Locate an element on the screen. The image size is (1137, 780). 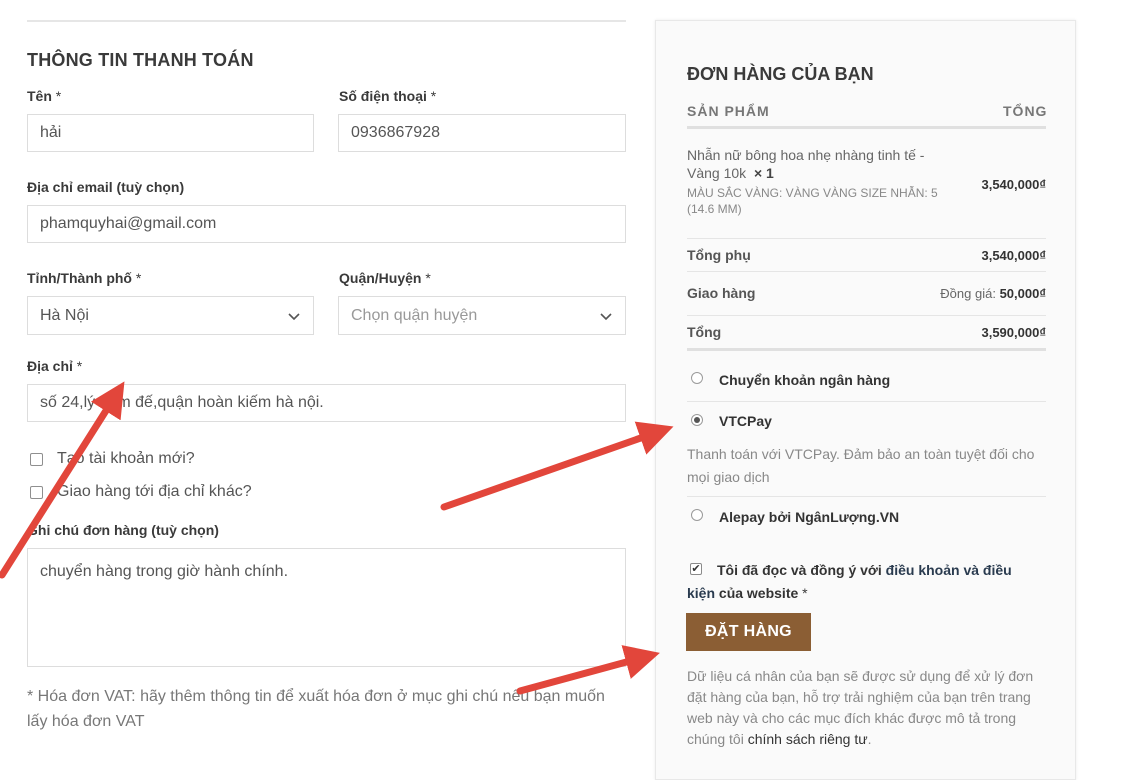
province-value: Hà Nội is located at coordinates (64, 315).